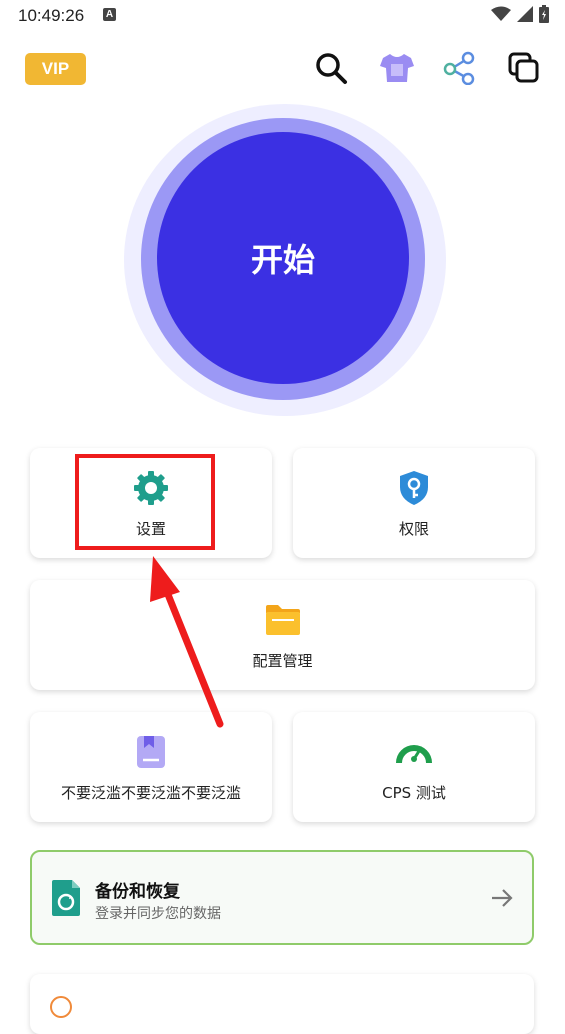 Image resolution: width=565 pixels, height=1034 pixels. I want to click on highlight-box, so click(145, 502).